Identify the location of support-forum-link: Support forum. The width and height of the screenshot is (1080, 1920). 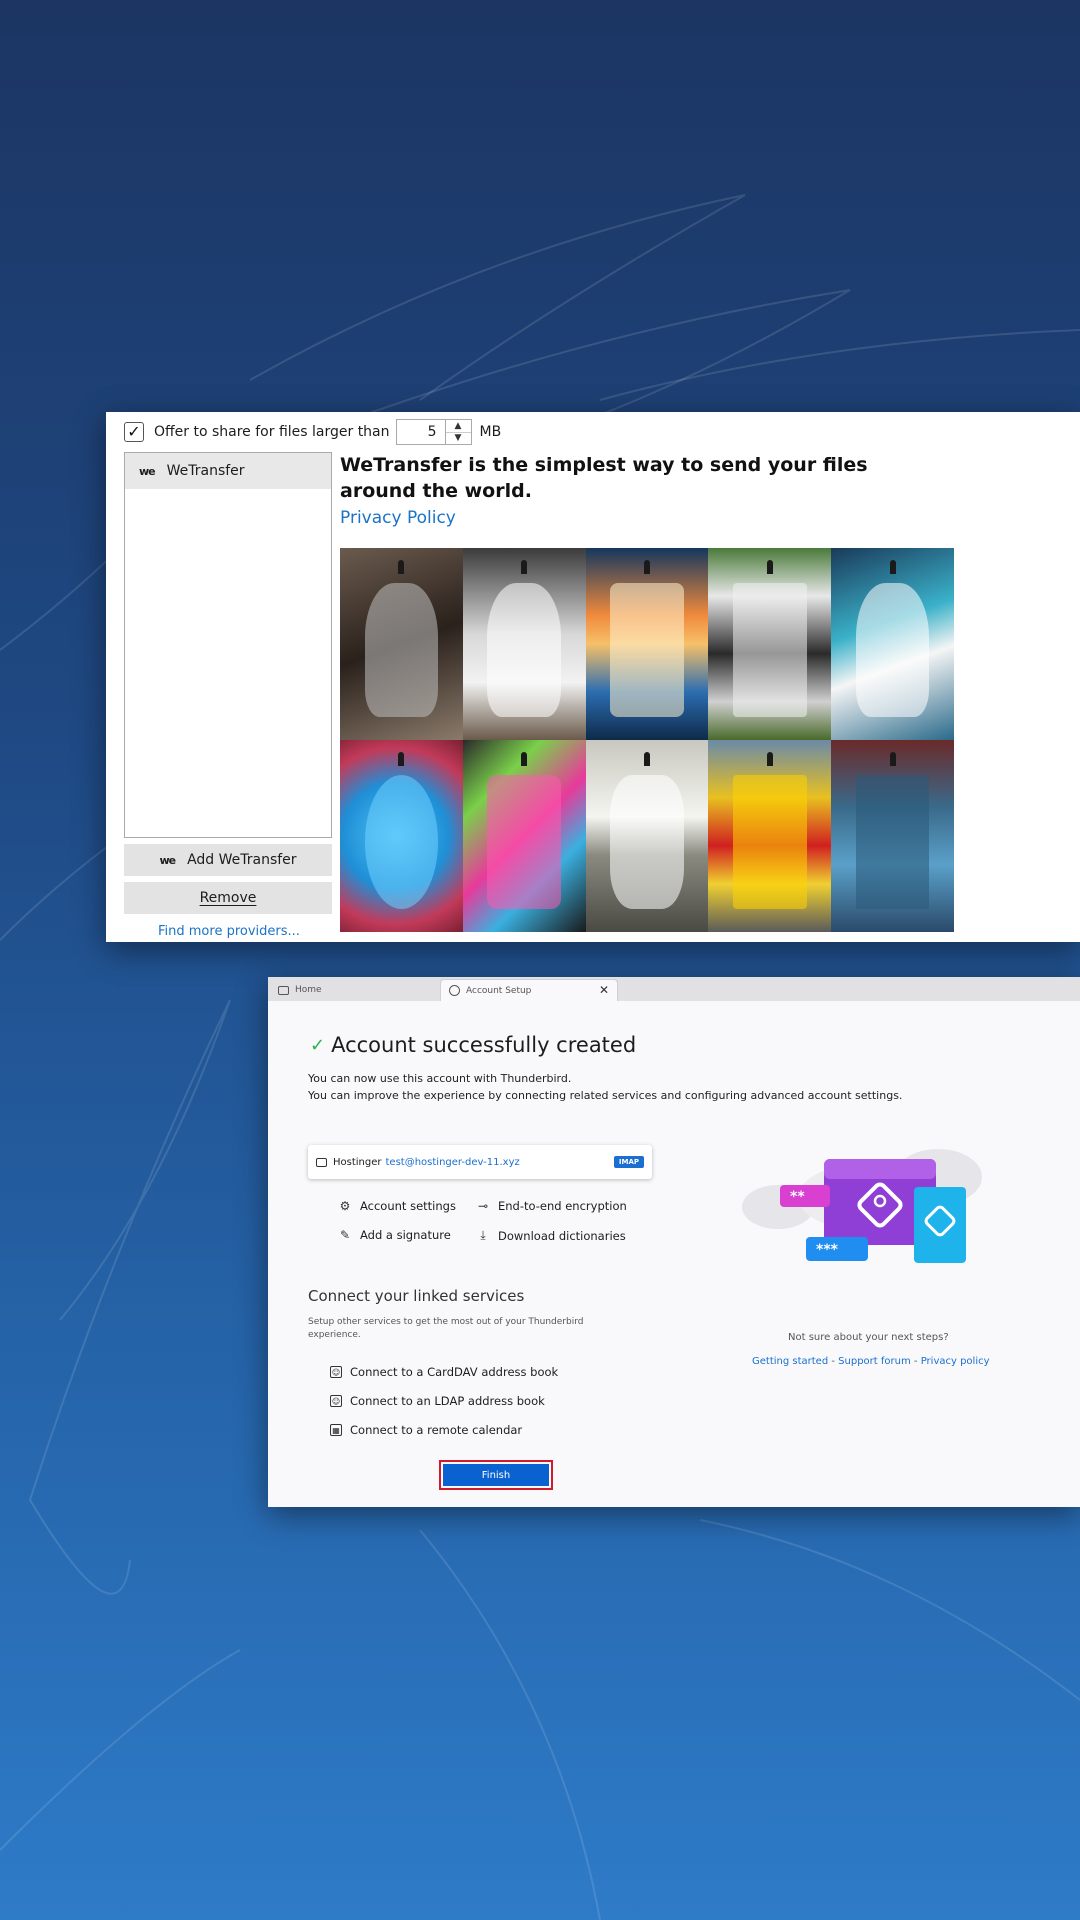
(874, 1361).